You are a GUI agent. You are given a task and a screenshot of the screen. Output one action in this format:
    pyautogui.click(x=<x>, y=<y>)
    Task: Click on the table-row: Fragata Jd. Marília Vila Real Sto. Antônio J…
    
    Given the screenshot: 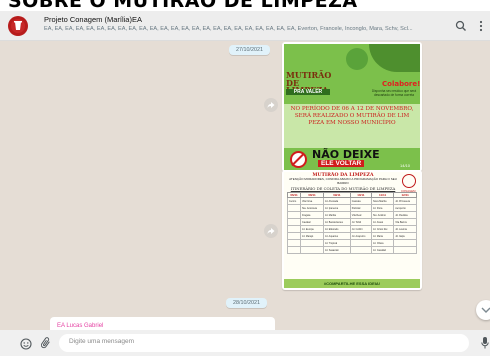 What is the action you would take?
    pyautogui.click(x=351, y=215)
    